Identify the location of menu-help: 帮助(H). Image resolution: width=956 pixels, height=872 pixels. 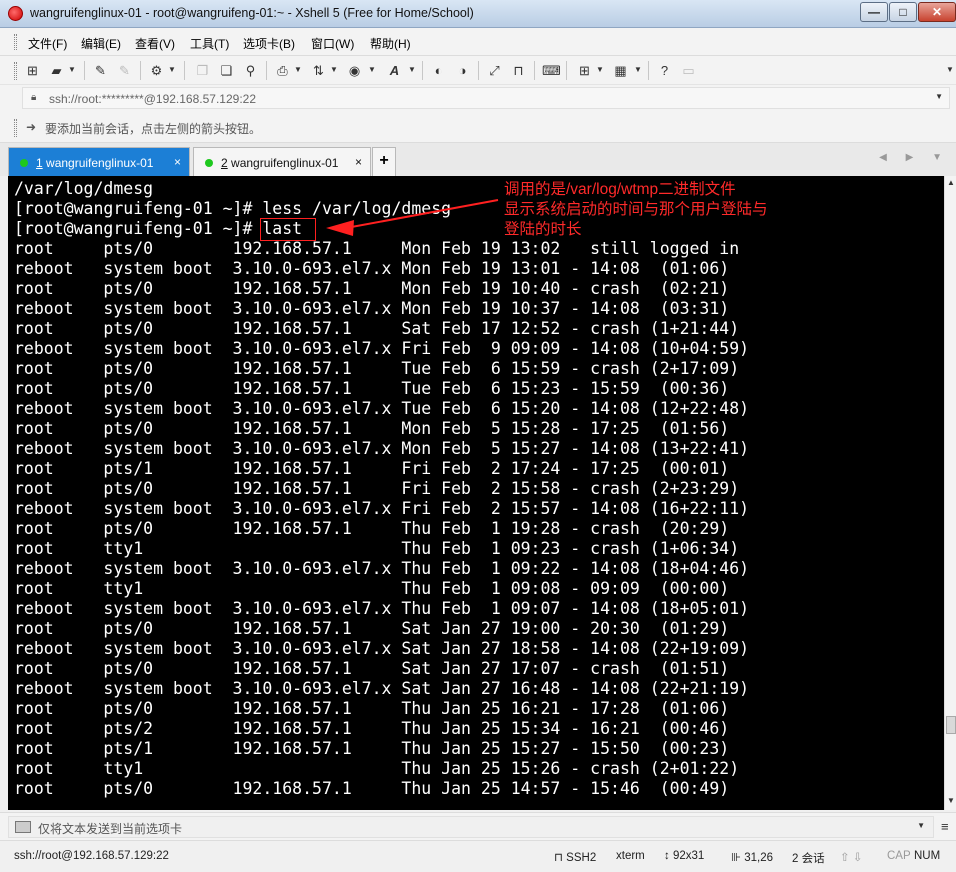
(390, 43).